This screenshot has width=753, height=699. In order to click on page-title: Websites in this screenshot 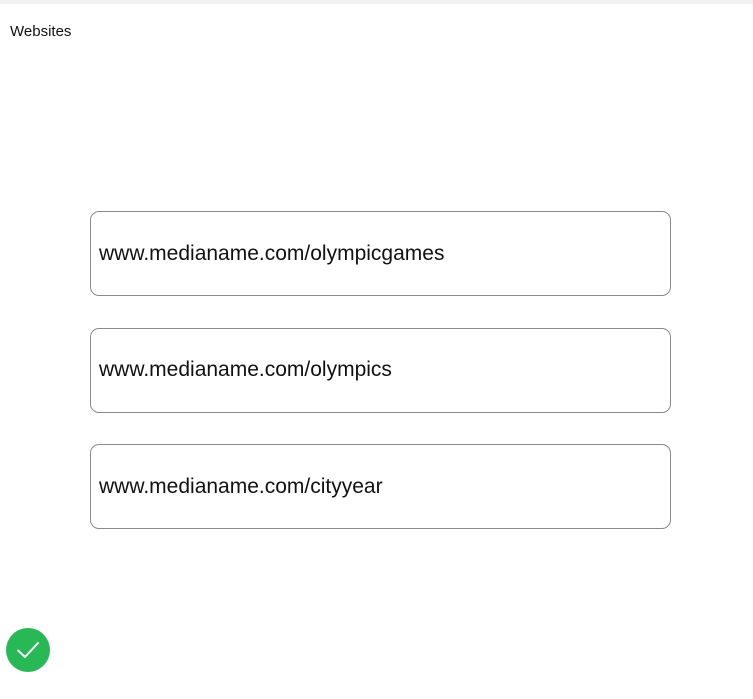, I will do `click(41, 31)`.